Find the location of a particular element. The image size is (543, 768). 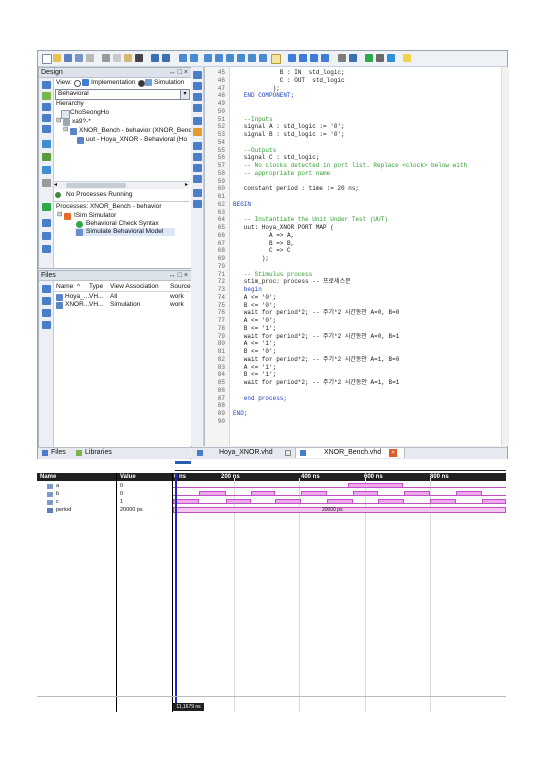

scrollbar-thumb is located at coordinates (96, 185).